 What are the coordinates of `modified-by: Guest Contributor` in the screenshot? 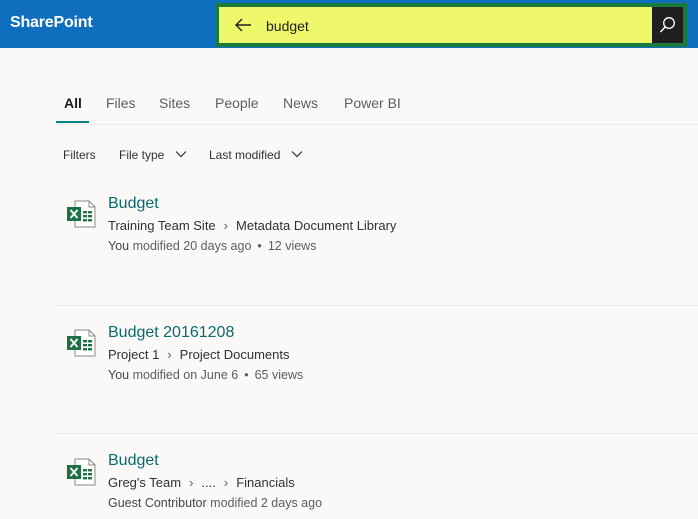 It's located at (157, 503).